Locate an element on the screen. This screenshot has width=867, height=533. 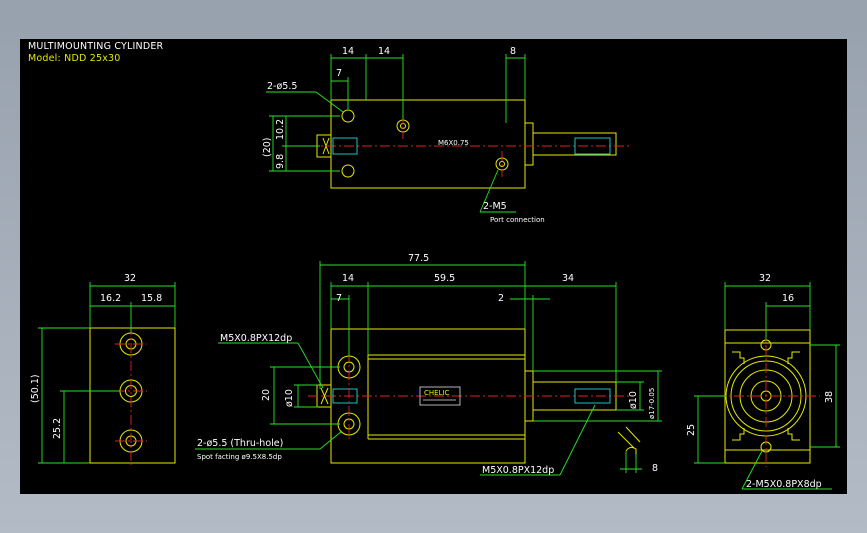
top-hole-label: 2-ø5.5 is located at coordinates (282, 86).